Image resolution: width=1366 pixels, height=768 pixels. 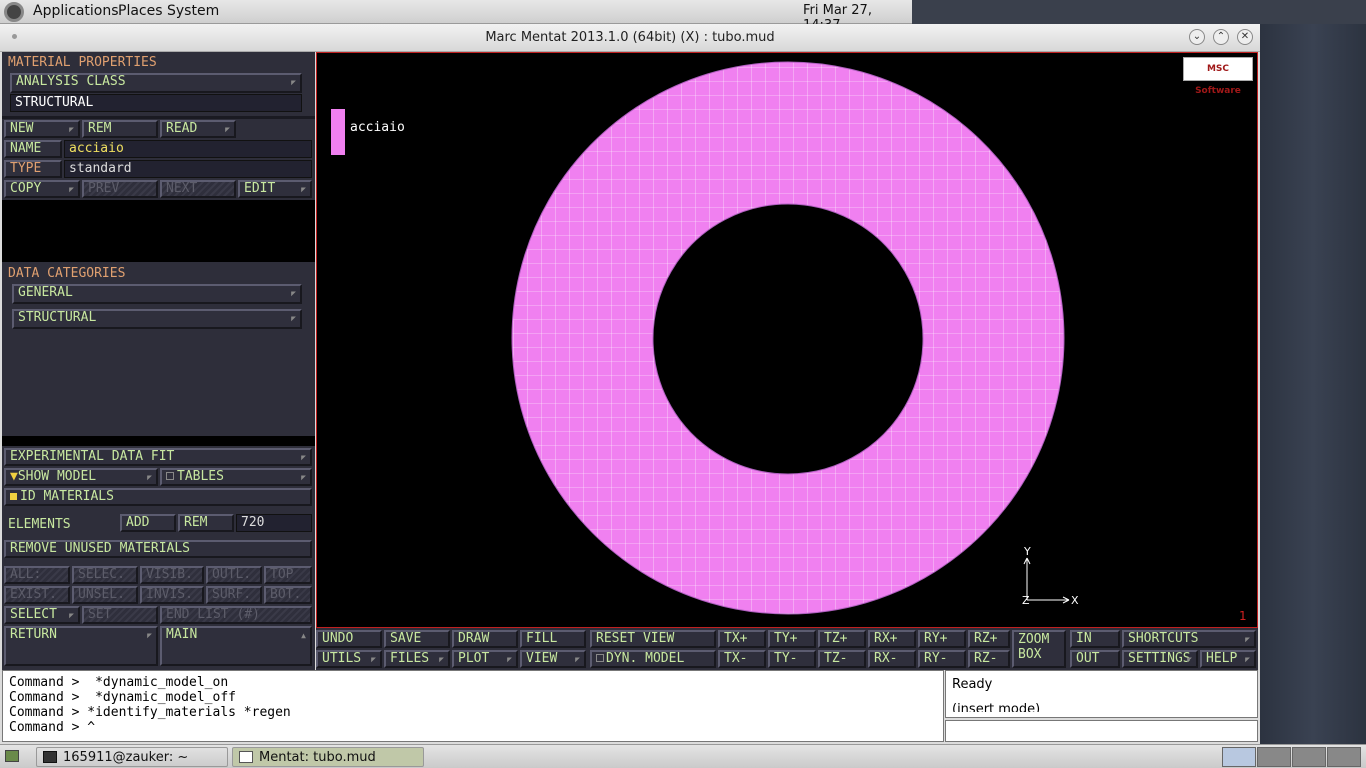 I want to click on return-button: RETURN ◤, so click(x=81, y=646).